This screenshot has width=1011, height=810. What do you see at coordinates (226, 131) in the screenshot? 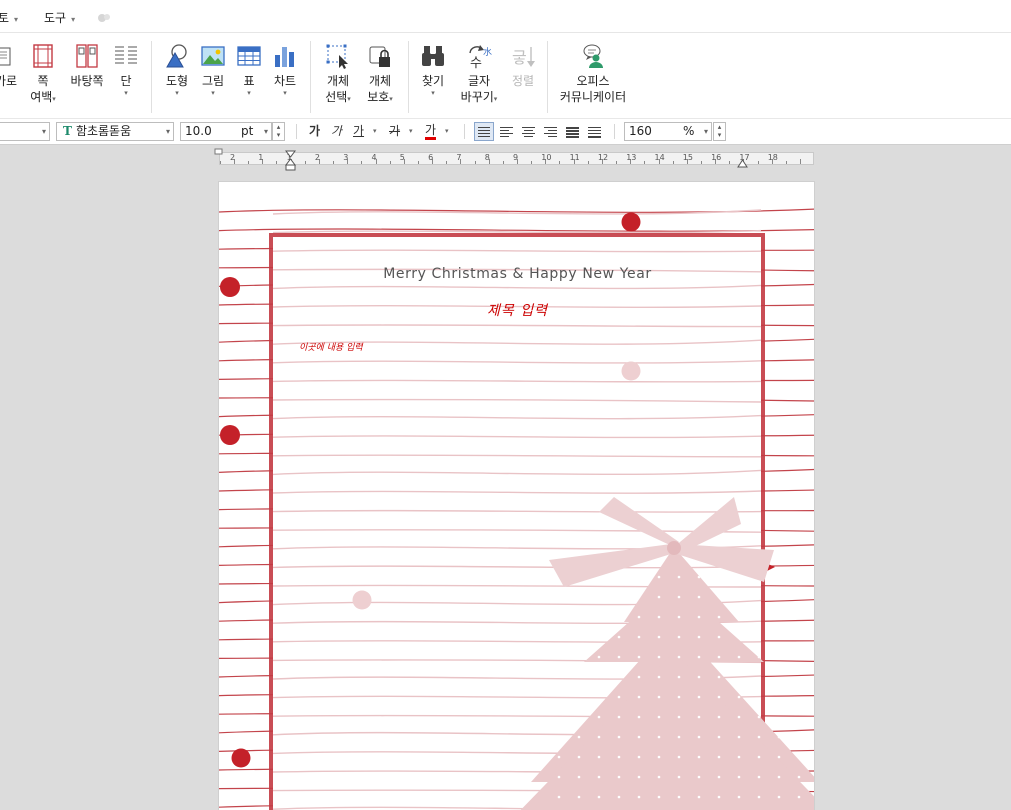
I see `font-size-input: 10.0 pt ▾` at bounding box center [226, 131].